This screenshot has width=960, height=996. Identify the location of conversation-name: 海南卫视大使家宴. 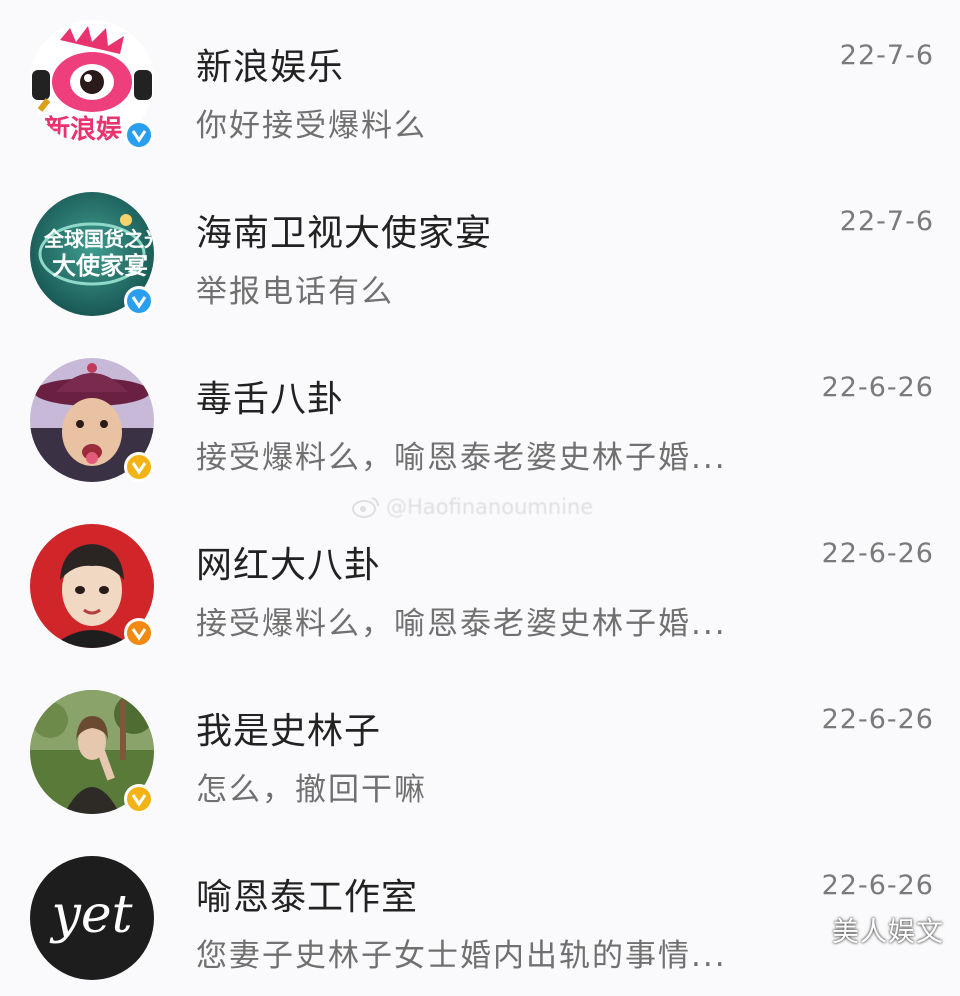
(344, 233).